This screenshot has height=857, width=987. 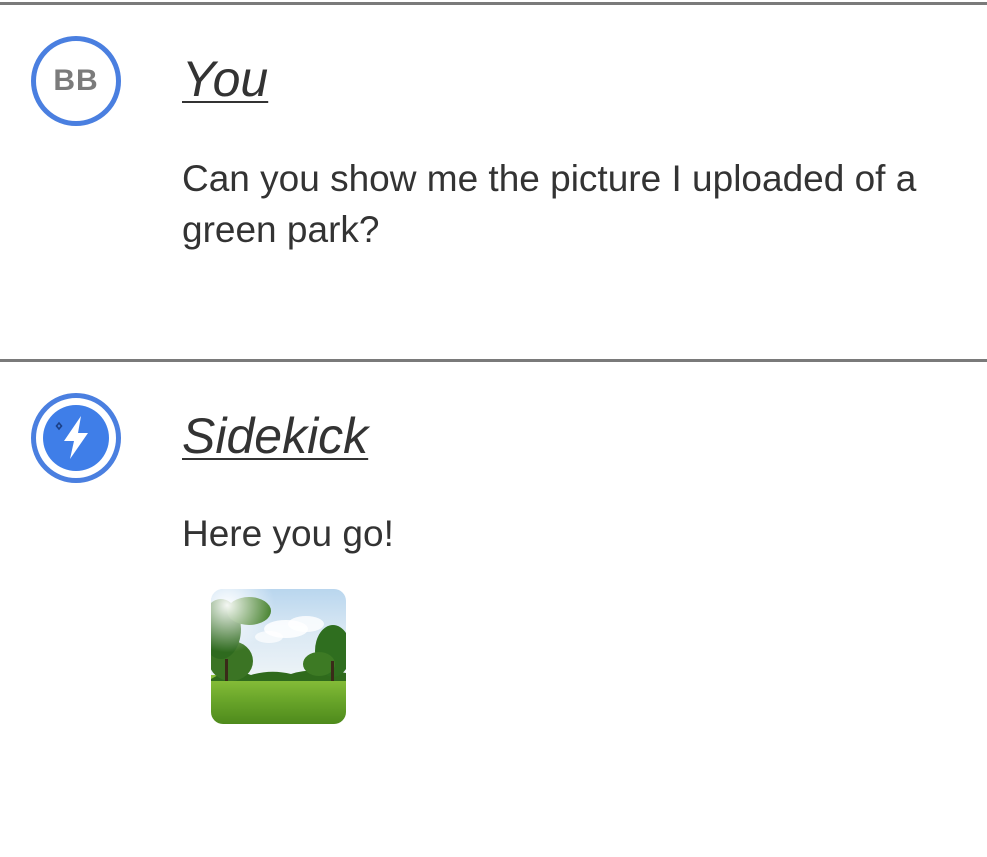 I want to click on avatar-initials: BB, so click(x=76, y=80).